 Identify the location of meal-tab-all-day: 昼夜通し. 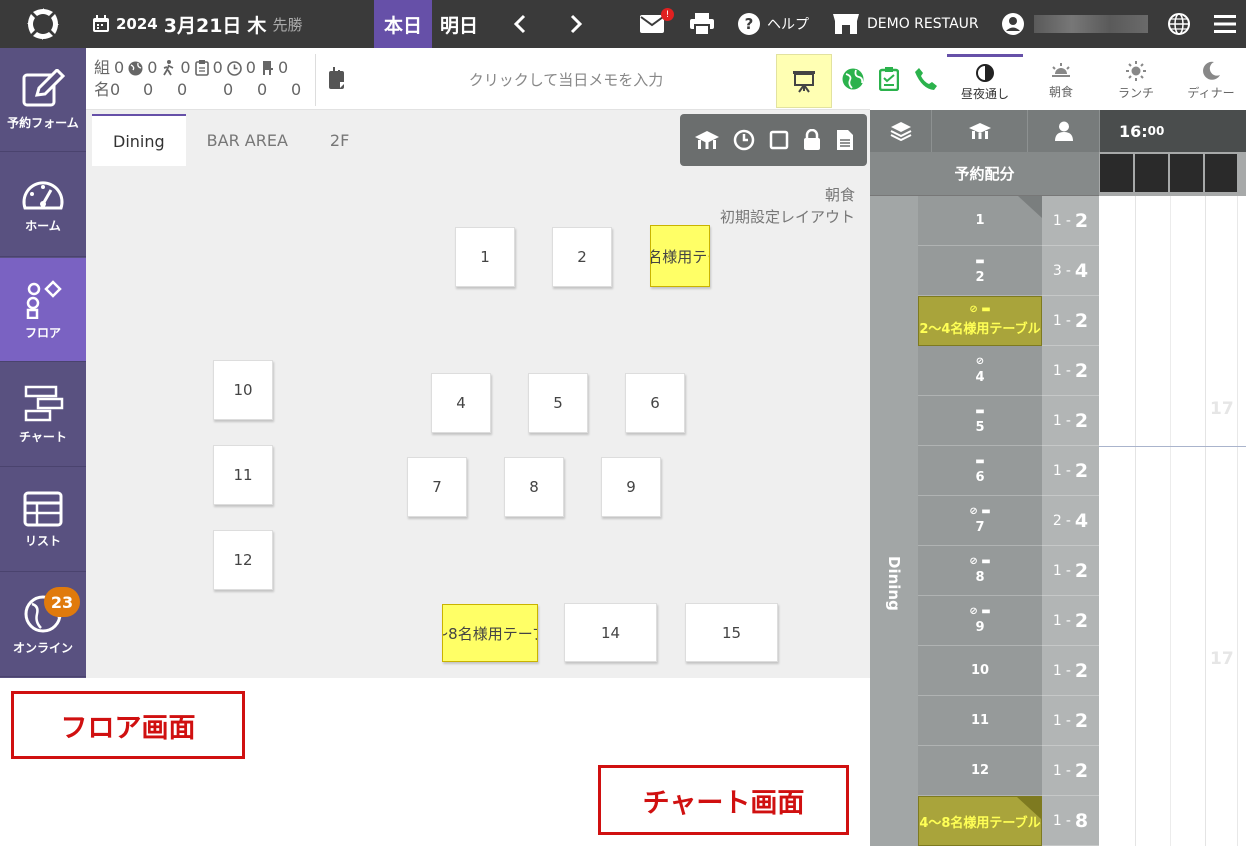
(985, 81).